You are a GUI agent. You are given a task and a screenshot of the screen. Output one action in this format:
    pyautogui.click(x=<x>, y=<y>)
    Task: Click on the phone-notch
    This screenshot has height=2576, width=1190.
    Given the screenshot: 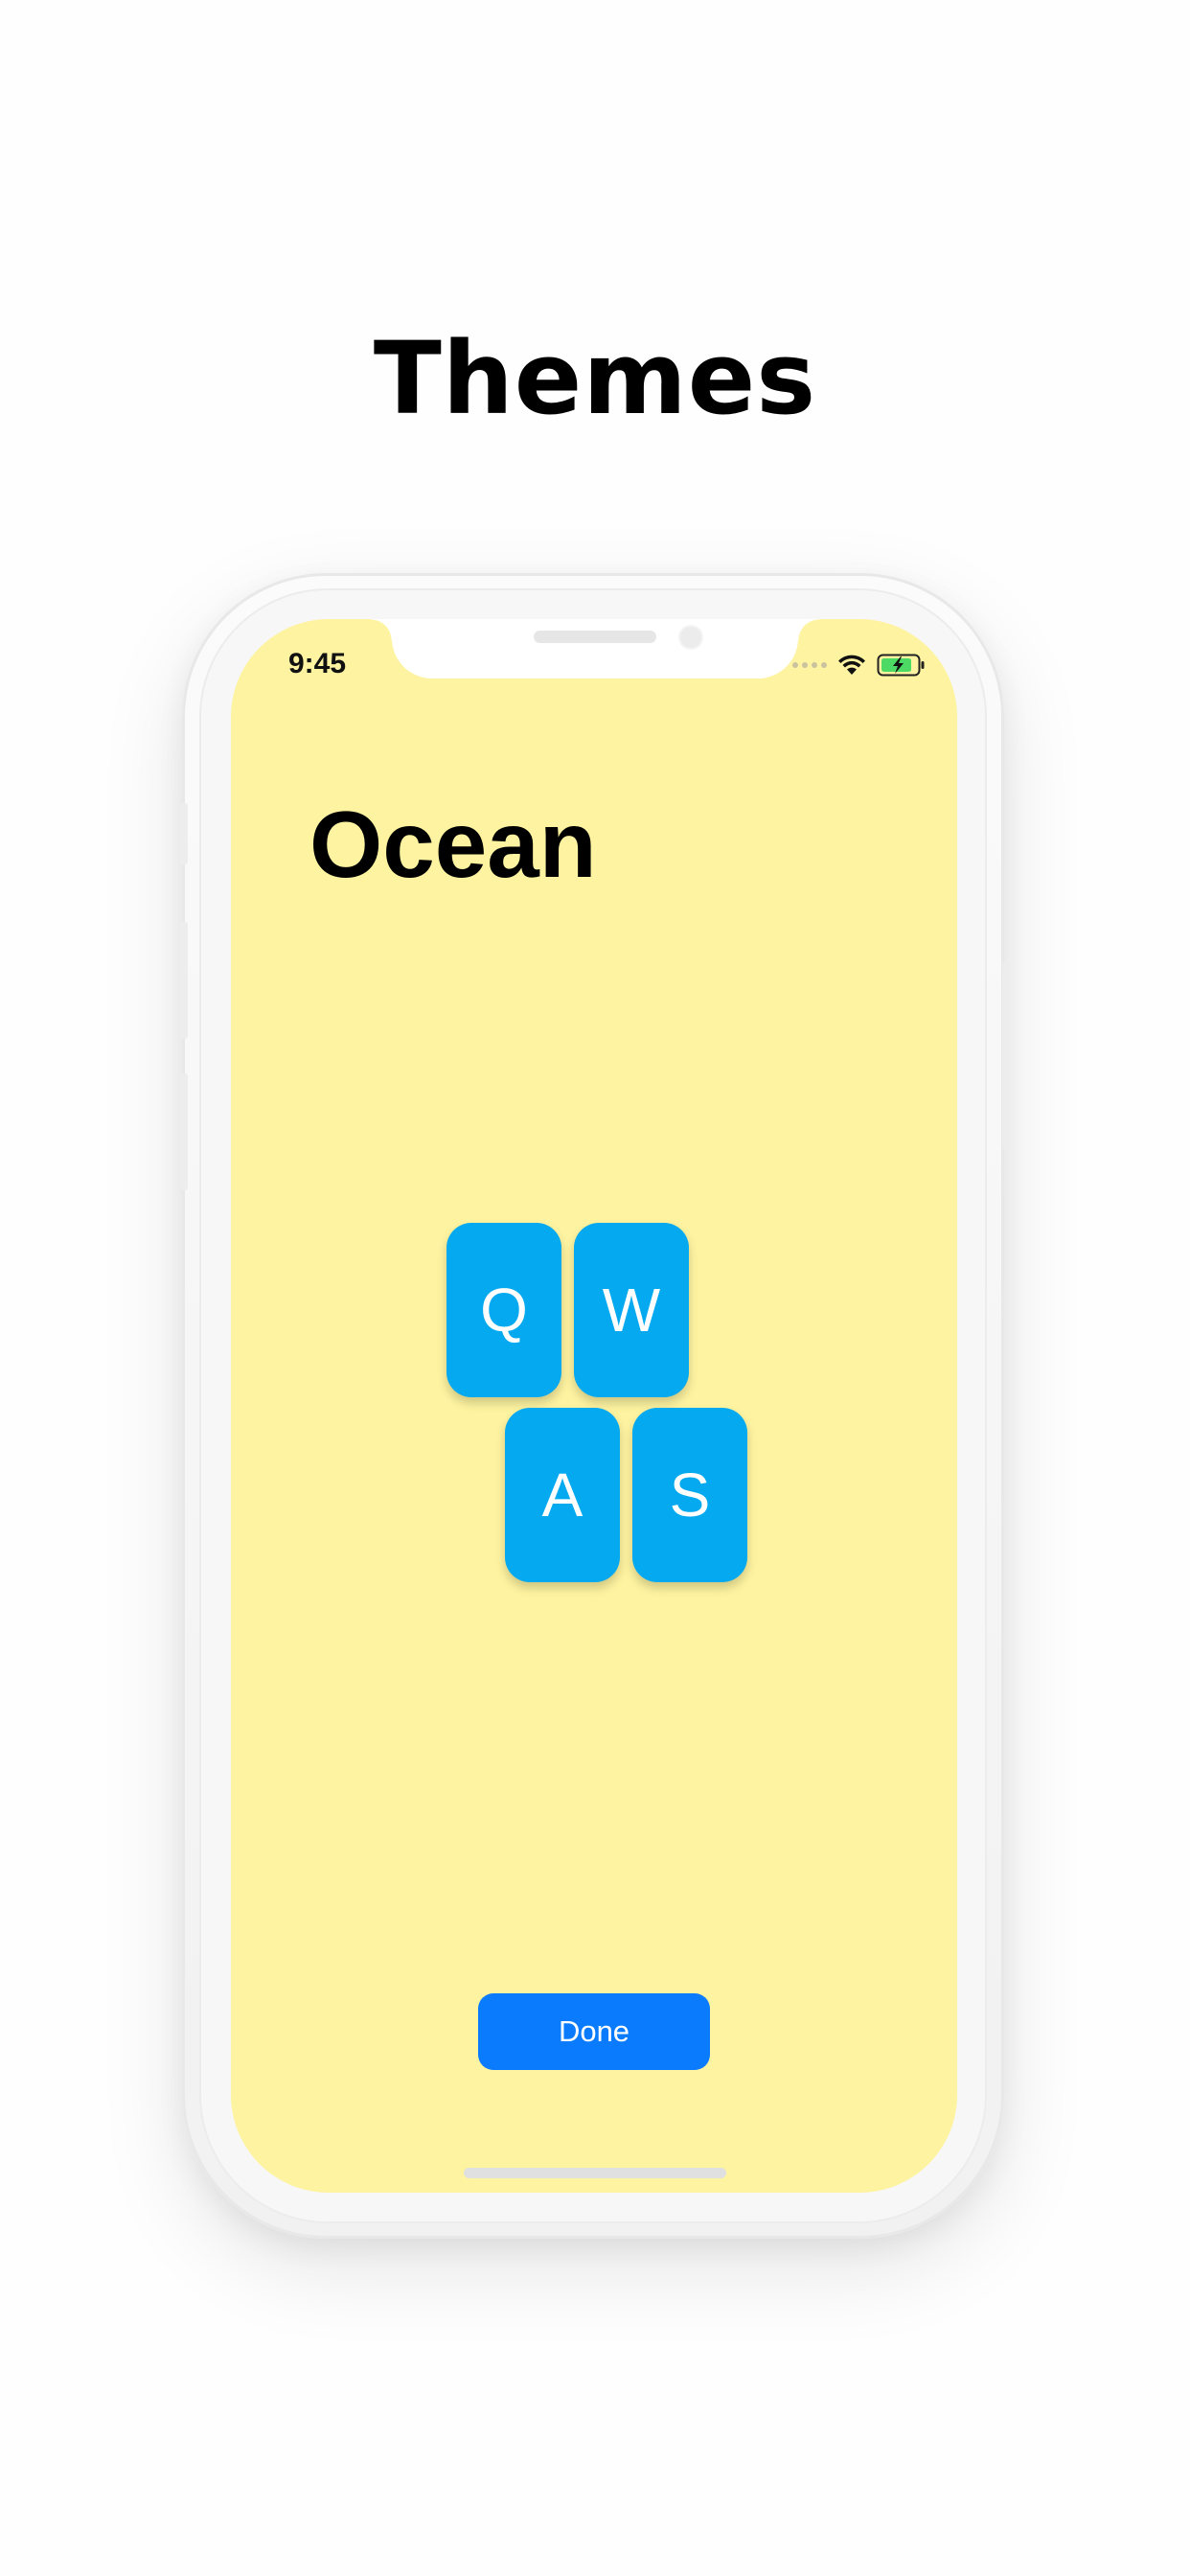 What is the action you would take?
    pyautogui.click(x=595, y=648)
    